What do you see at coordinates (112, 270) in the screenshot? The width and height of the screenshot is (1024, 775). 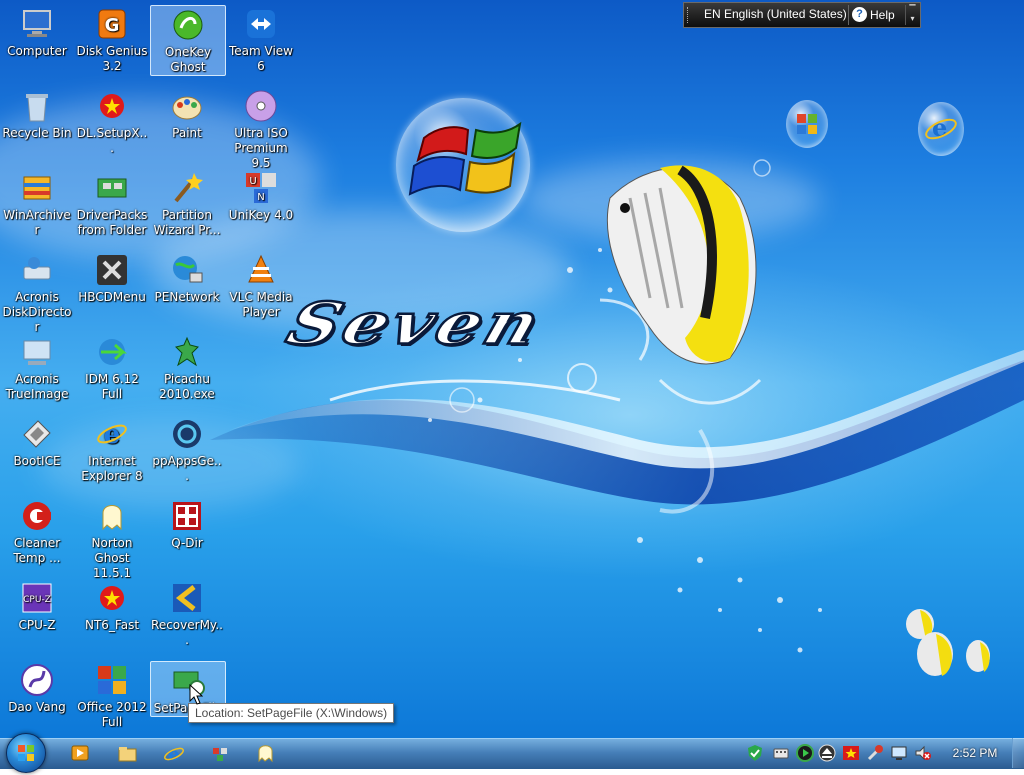 I see `tools-icon` at bounding box center [112, 270].